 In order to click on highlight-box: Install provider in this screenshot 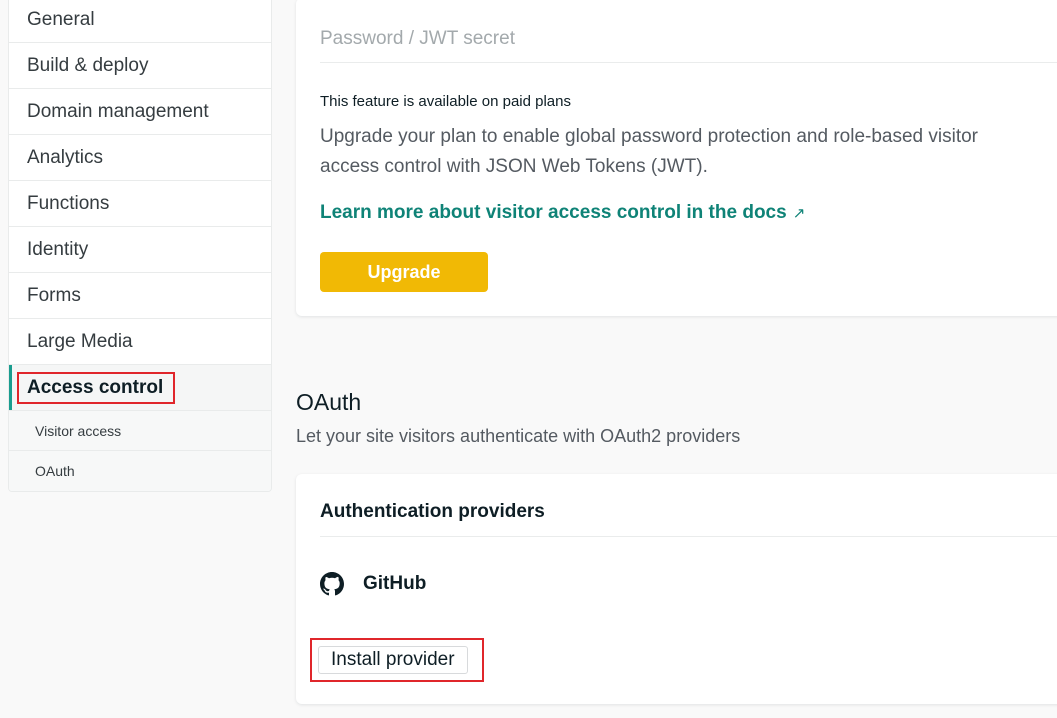, I will do `click(397, 660)`.